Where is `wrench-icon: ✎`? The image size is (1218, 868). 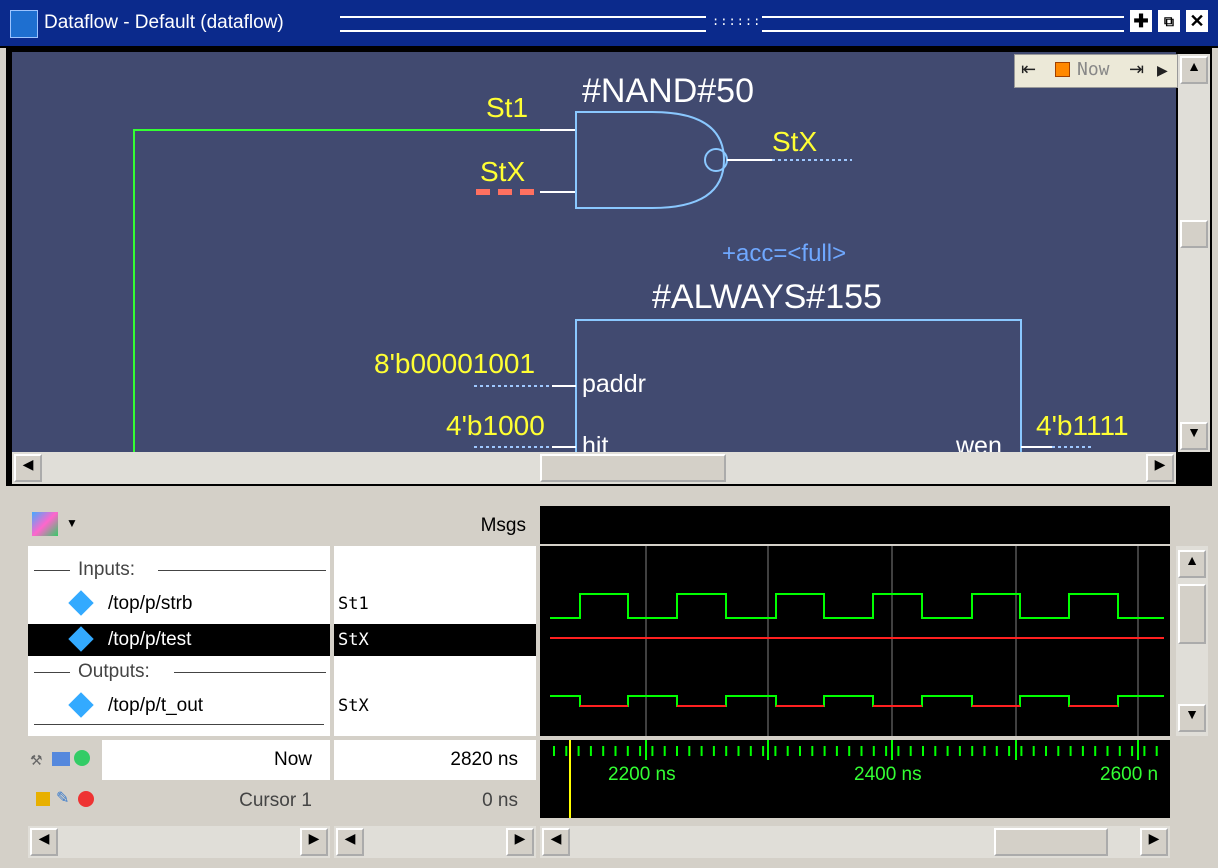
wrench-icon: ✎ is located at coordinates (62, 798).